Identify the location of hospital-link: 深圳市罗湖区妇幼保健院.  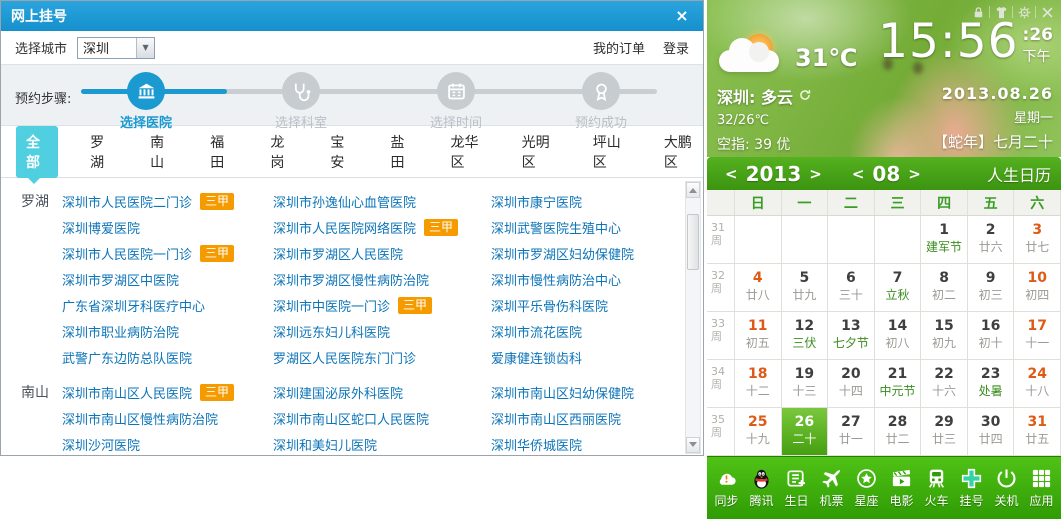
(562, 253).